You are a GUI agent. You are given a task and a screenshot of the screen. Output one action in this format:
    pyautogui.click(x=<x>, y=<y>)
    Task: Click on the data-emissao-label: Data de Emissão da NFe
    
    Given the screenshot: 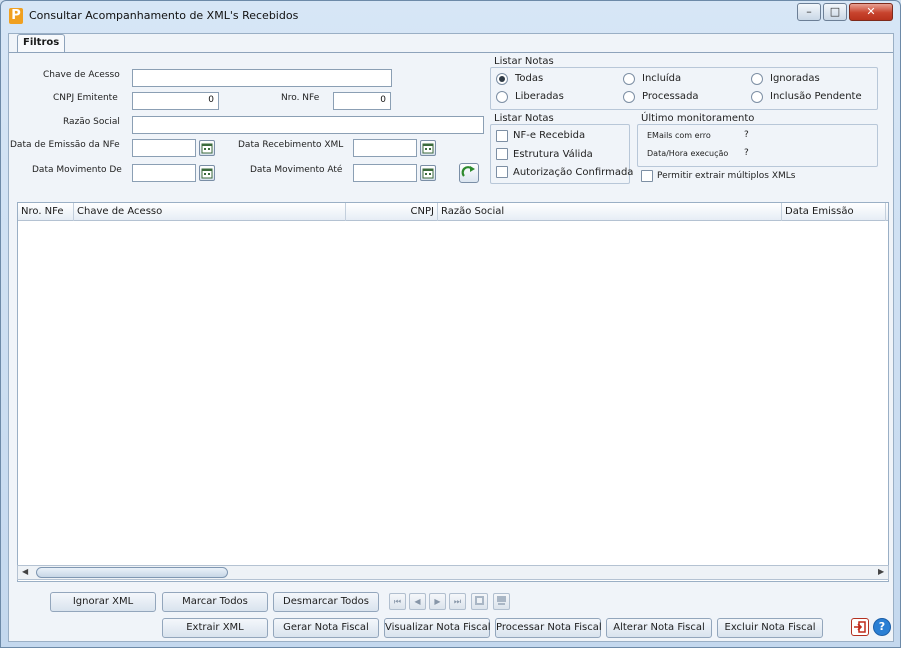 What is the action you would take?
    pyautogui.click(x=65, y=145)
    